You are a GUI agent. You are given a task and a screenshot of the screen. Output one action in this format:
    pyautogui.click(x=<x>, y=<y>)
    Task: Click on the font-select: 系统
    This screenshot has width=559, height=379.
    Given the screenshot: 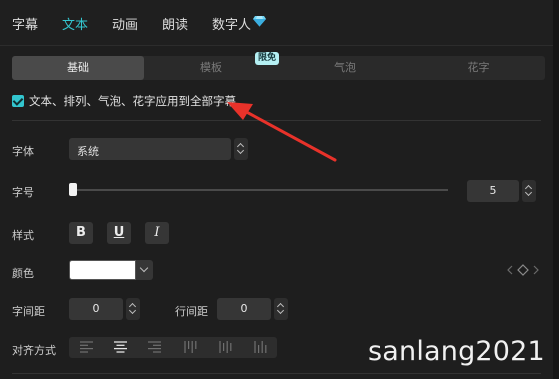 What is the action you would take?
    pyautogui.click(x=150, y=149)
    